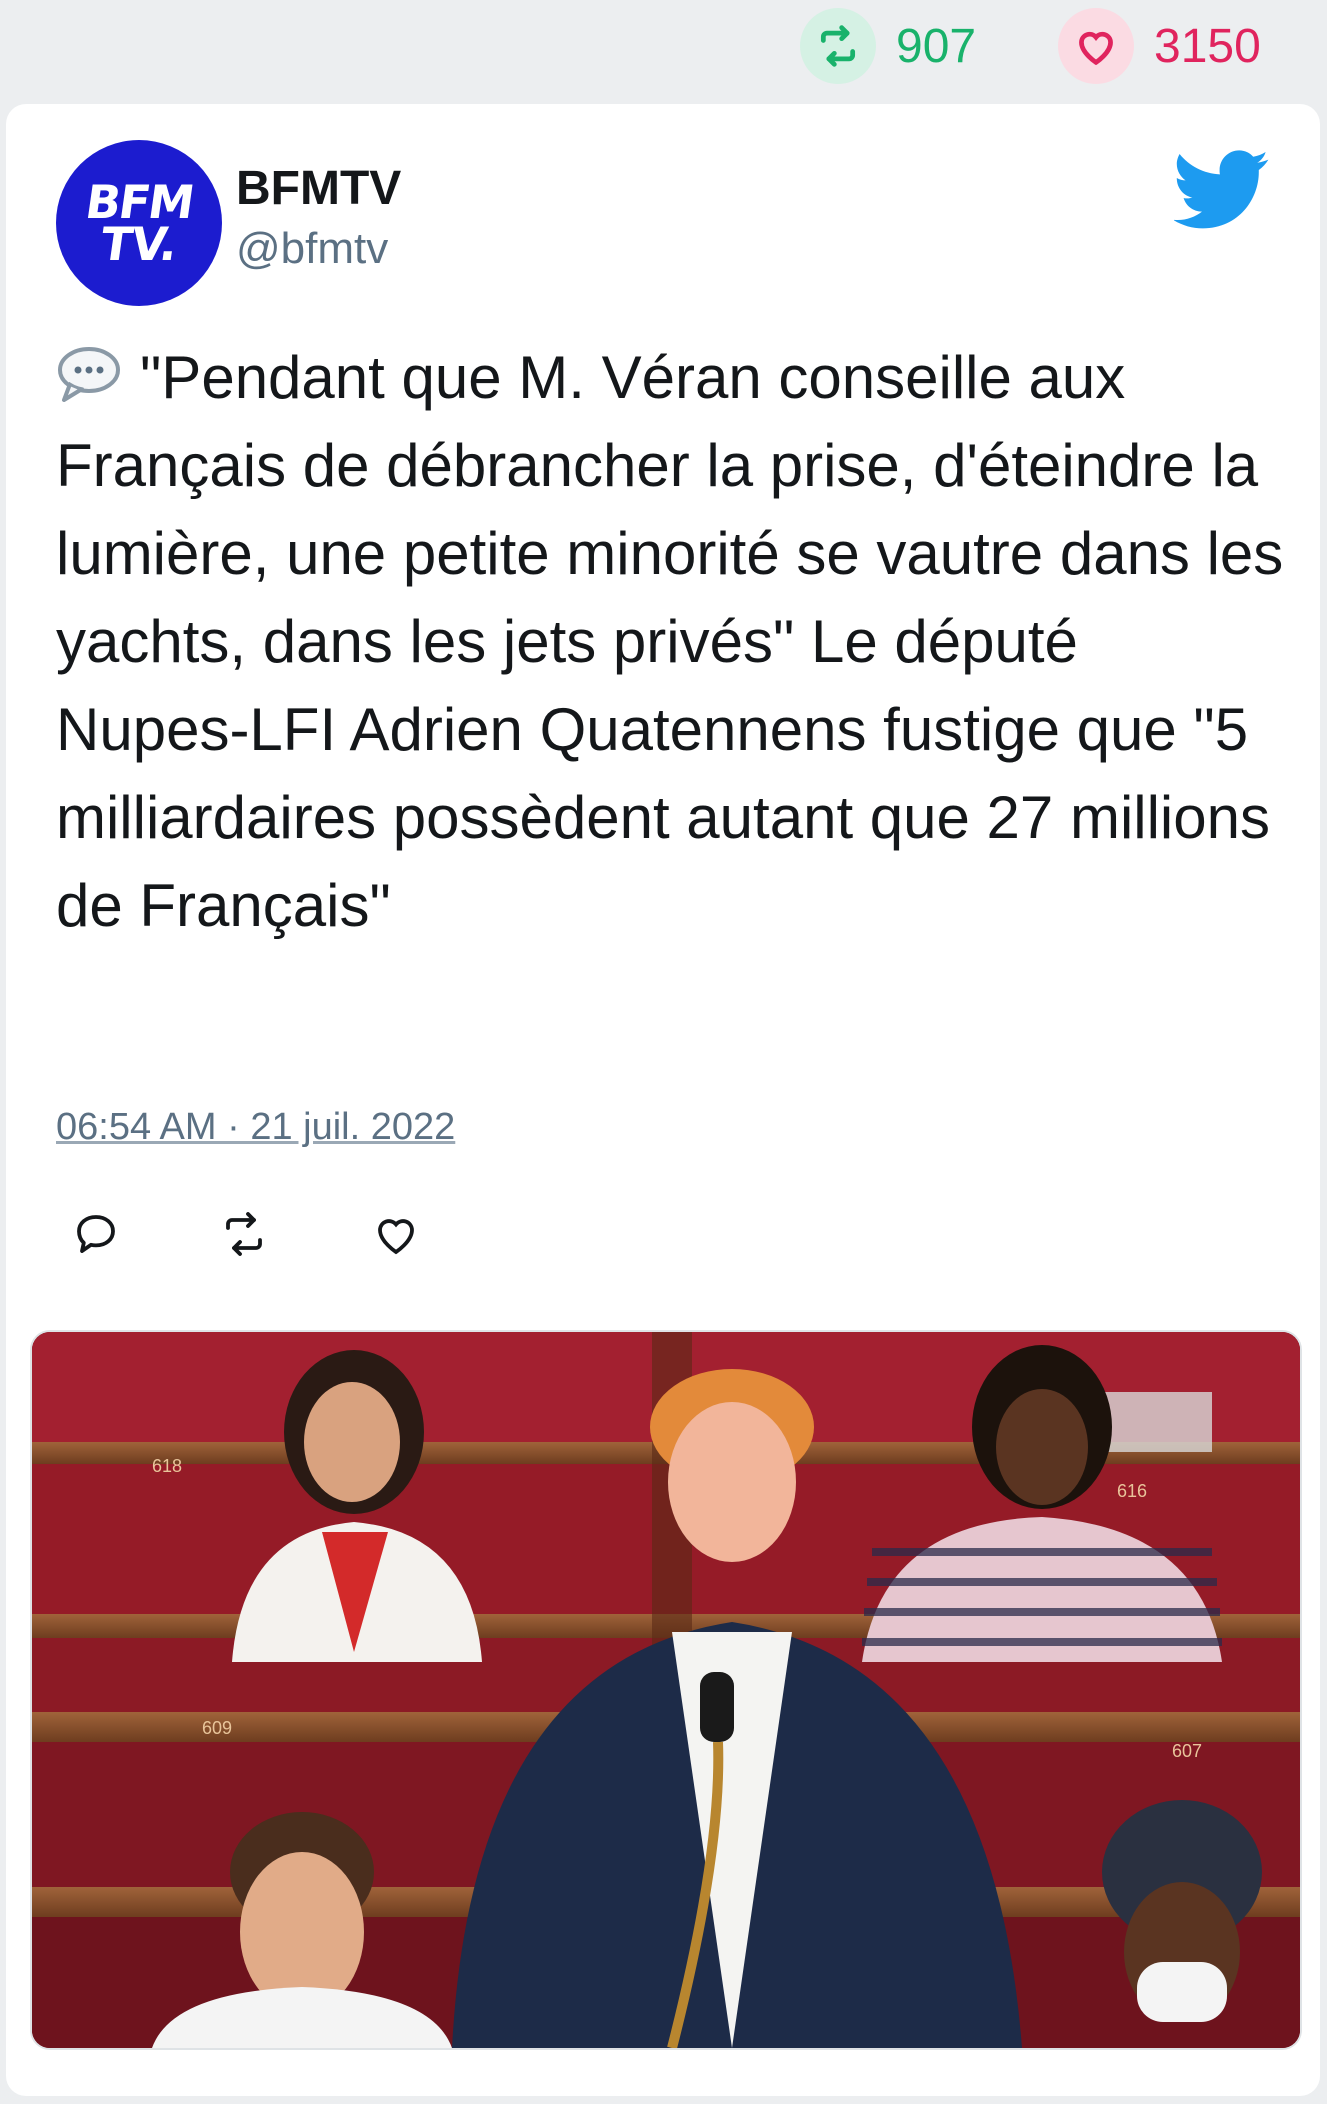 This screenshot has width=1327, height=2104. I want to click on retweet-icon, so click(244, 1234).